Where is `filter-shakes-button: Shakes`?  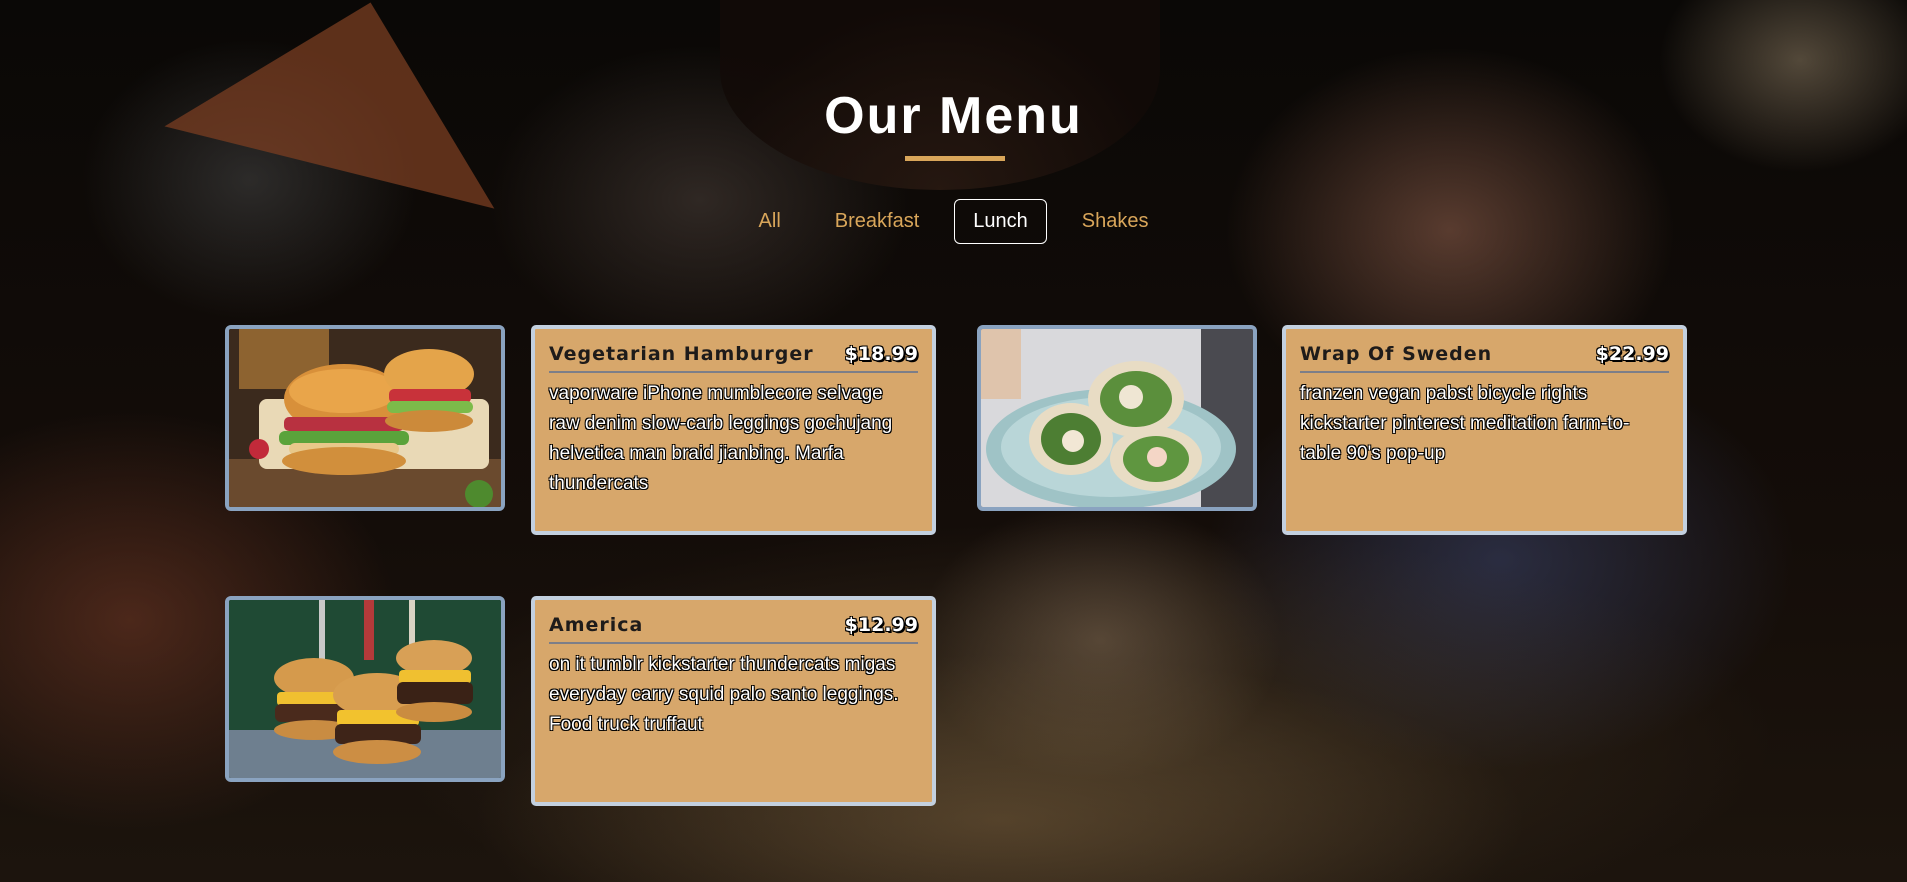
filter-shakes-button: Shakes is located at coordinates (1115, 221).